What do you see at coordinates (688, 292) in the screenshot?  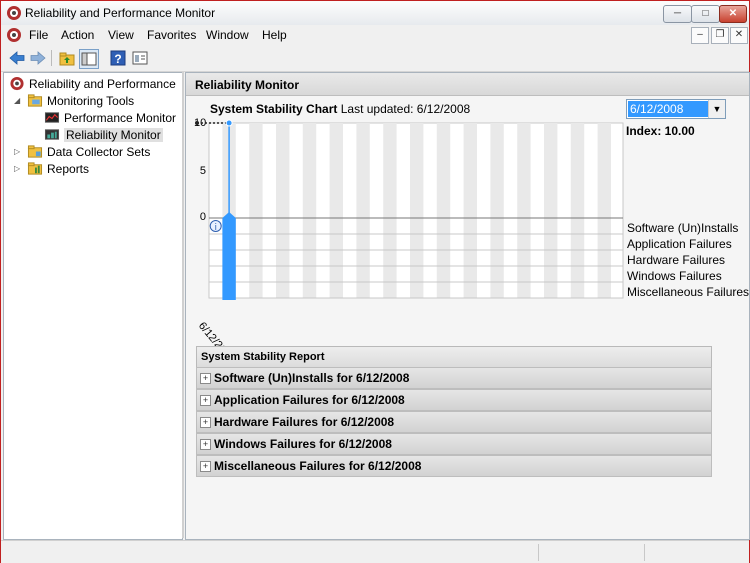 I see `row-label-miscellaneous-failures: Miscellaneous Failures` at bounding box center [688, 292].